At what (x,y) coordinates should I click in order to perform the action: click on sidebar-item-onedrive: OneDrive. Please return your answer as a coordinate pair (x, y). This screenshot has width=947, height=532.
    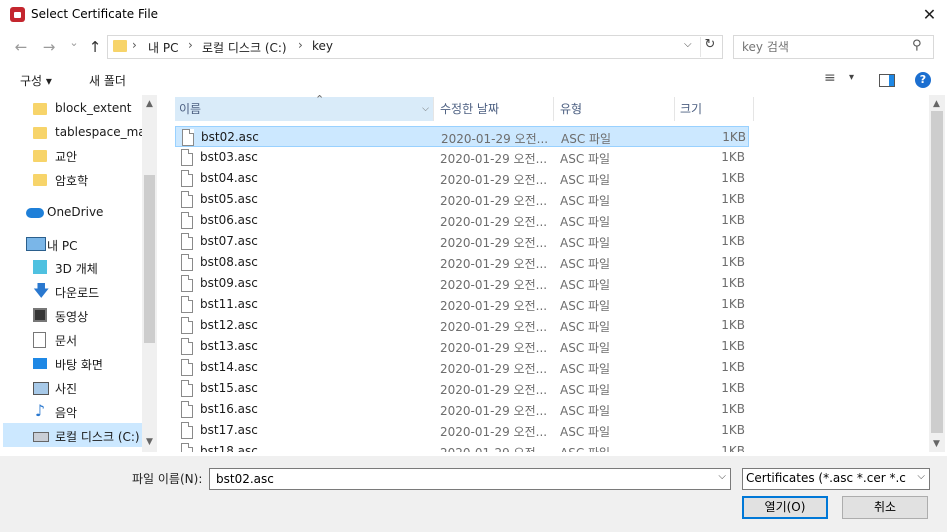
    Looking at the image, I should click on (72, 212).